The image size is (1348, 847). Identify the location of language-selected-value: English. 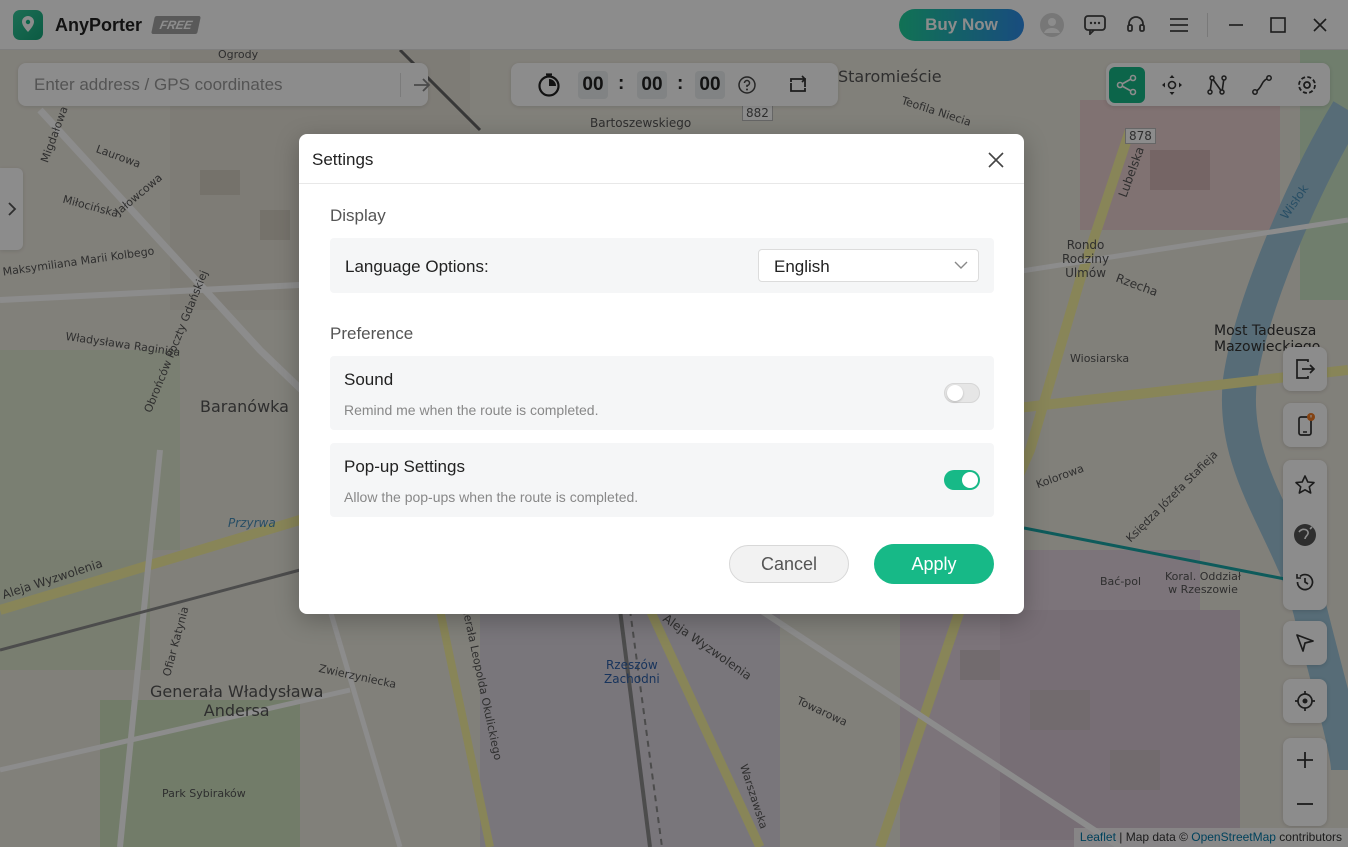
(802, 266).